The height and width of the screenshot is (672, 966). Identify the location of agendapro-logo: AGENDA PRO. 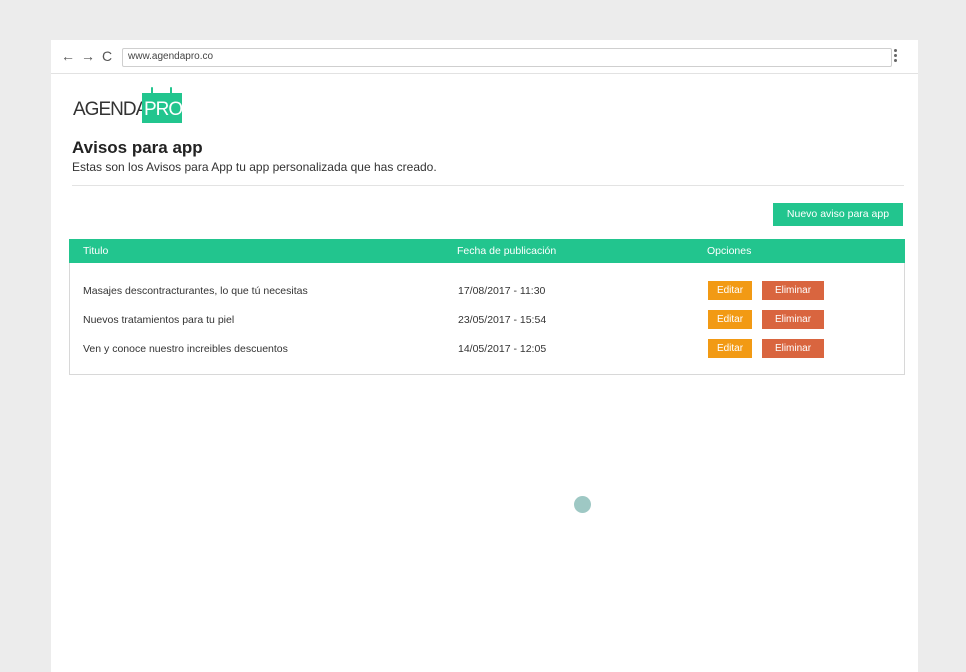
(143, 104).